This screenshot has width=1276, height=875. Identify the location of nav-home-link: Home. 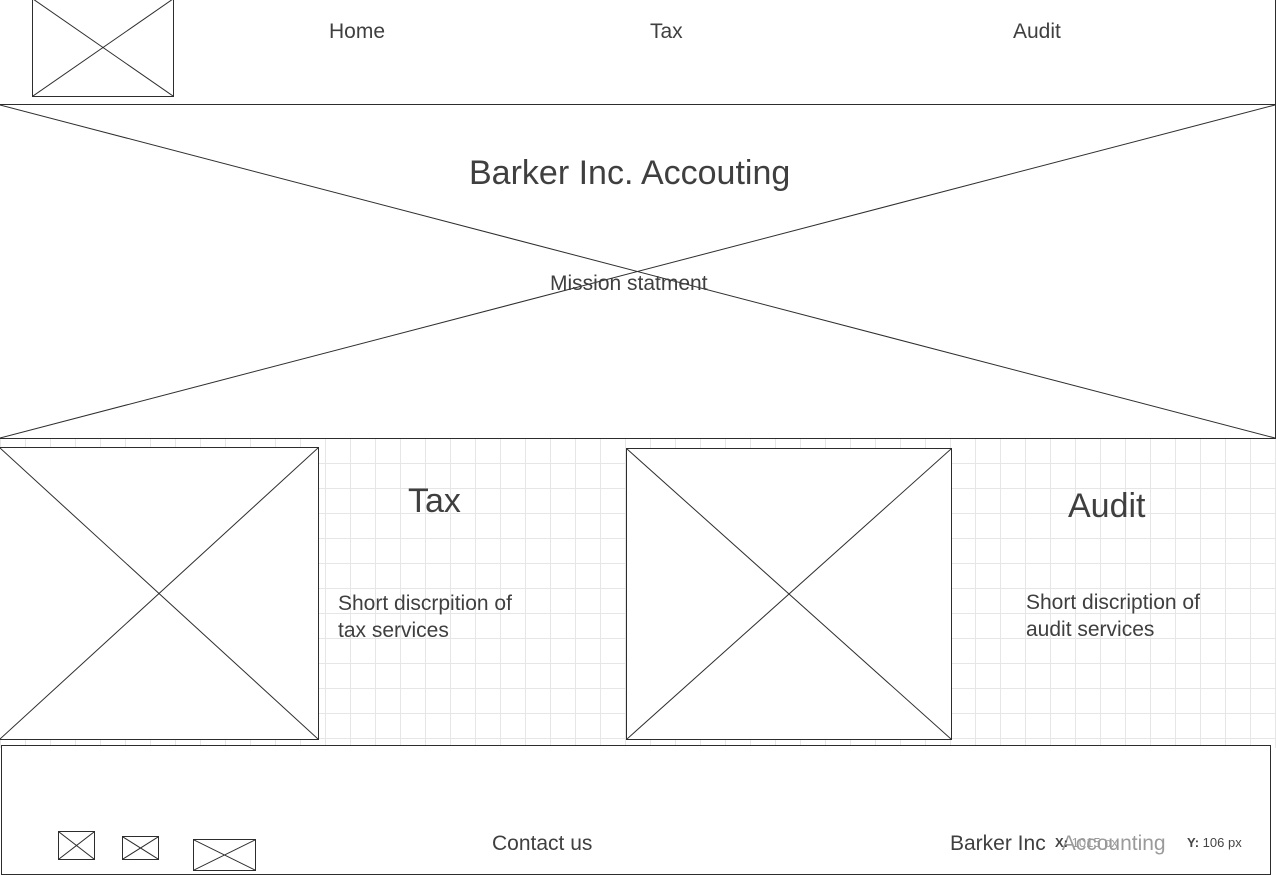
(357, 32).